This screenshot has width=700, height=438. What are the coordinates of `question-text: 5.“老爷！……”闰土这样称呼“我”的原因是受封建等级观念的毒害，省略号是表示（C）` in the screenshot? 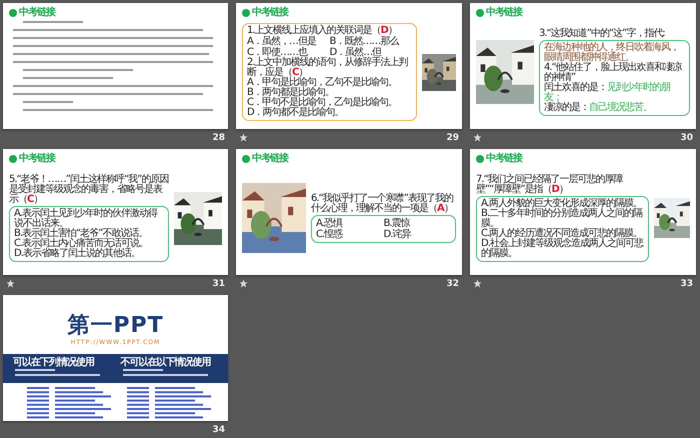 It's located at (89, 189).